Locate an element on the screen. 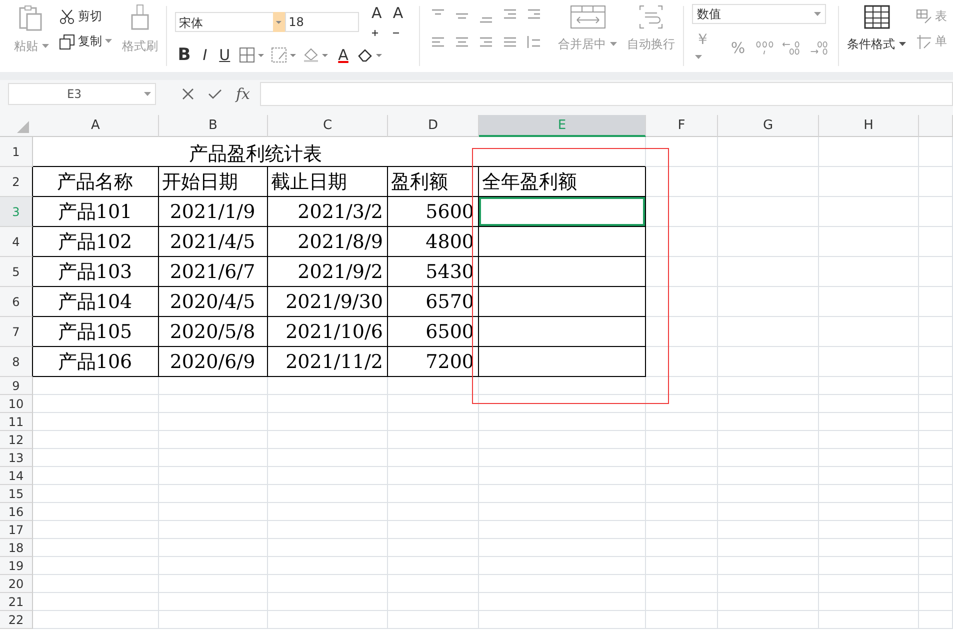 The height and width of the screenshot is (633, 953). name-box: E3 is located at coordinates (82, 94).